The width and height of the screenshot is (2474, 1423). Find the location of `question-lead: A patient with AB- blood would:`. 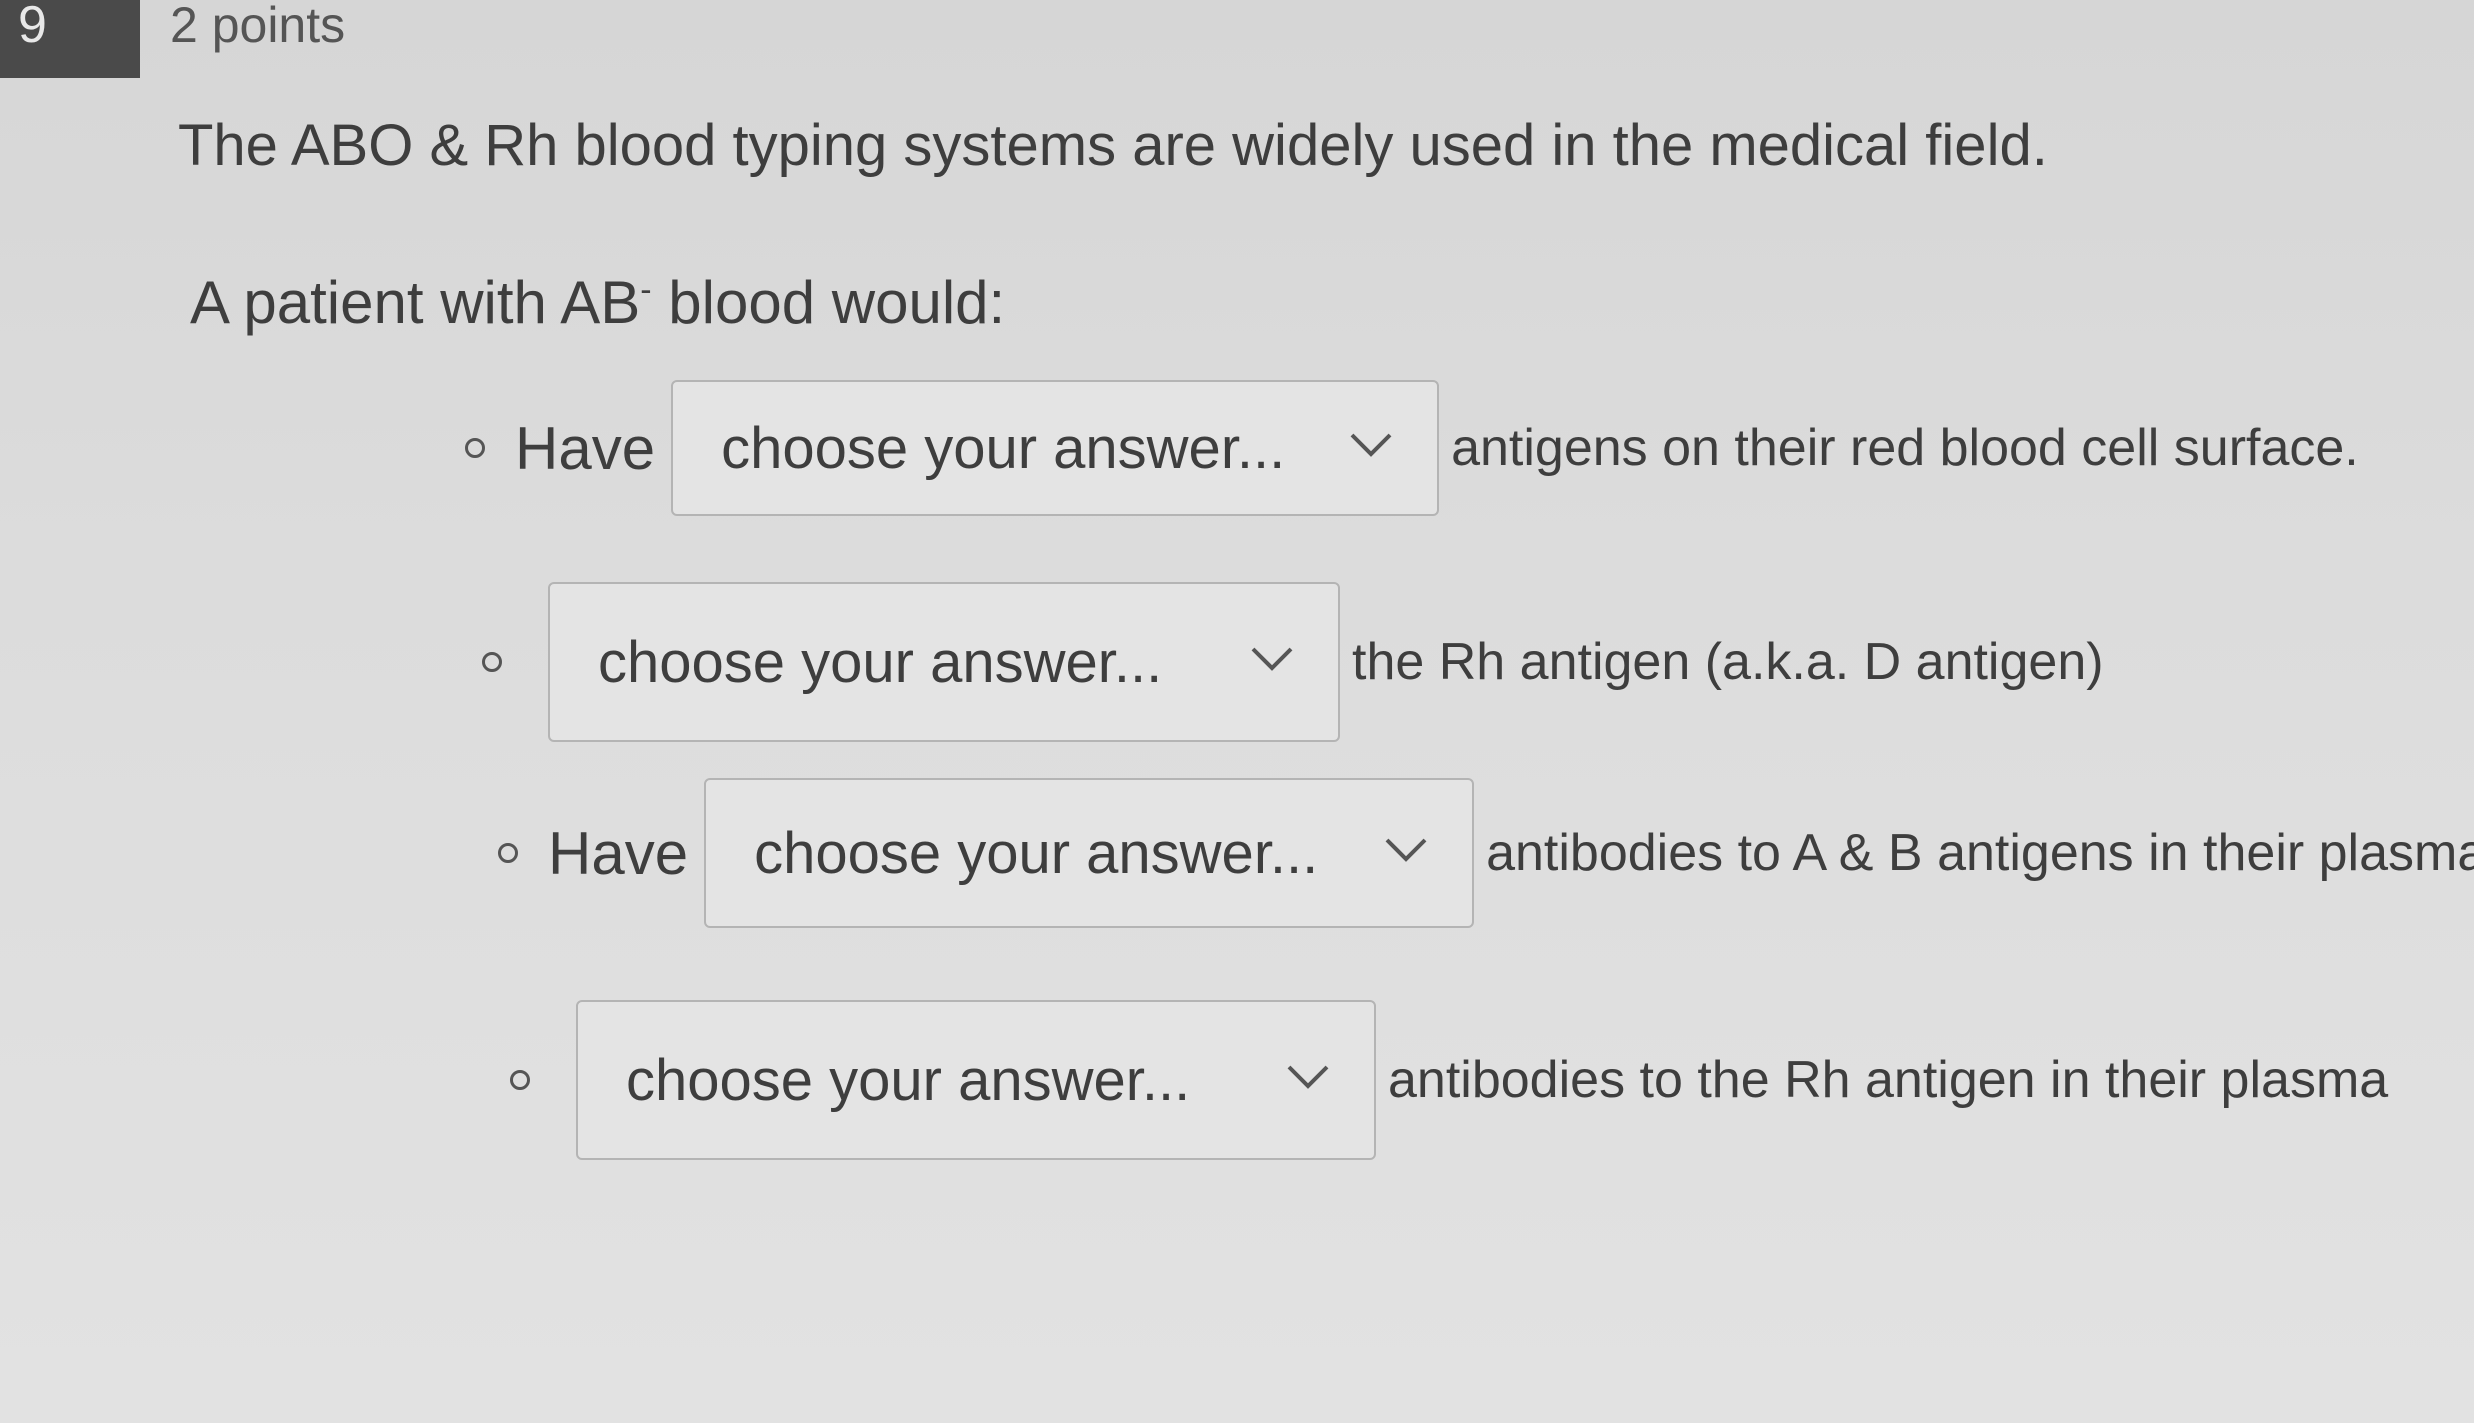

question-lead: A patient with AB- blood would: is located at coordinates (597, 302).